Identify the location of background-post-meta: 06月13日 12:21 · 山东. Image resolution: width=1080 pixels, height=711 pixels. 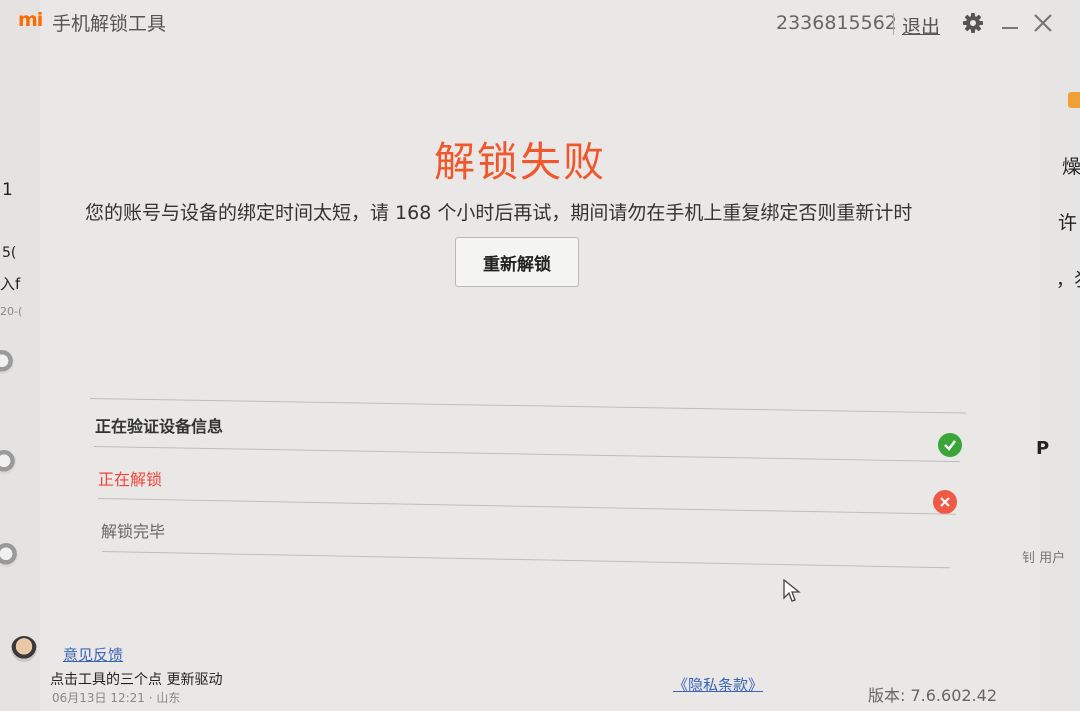
(116, 698).